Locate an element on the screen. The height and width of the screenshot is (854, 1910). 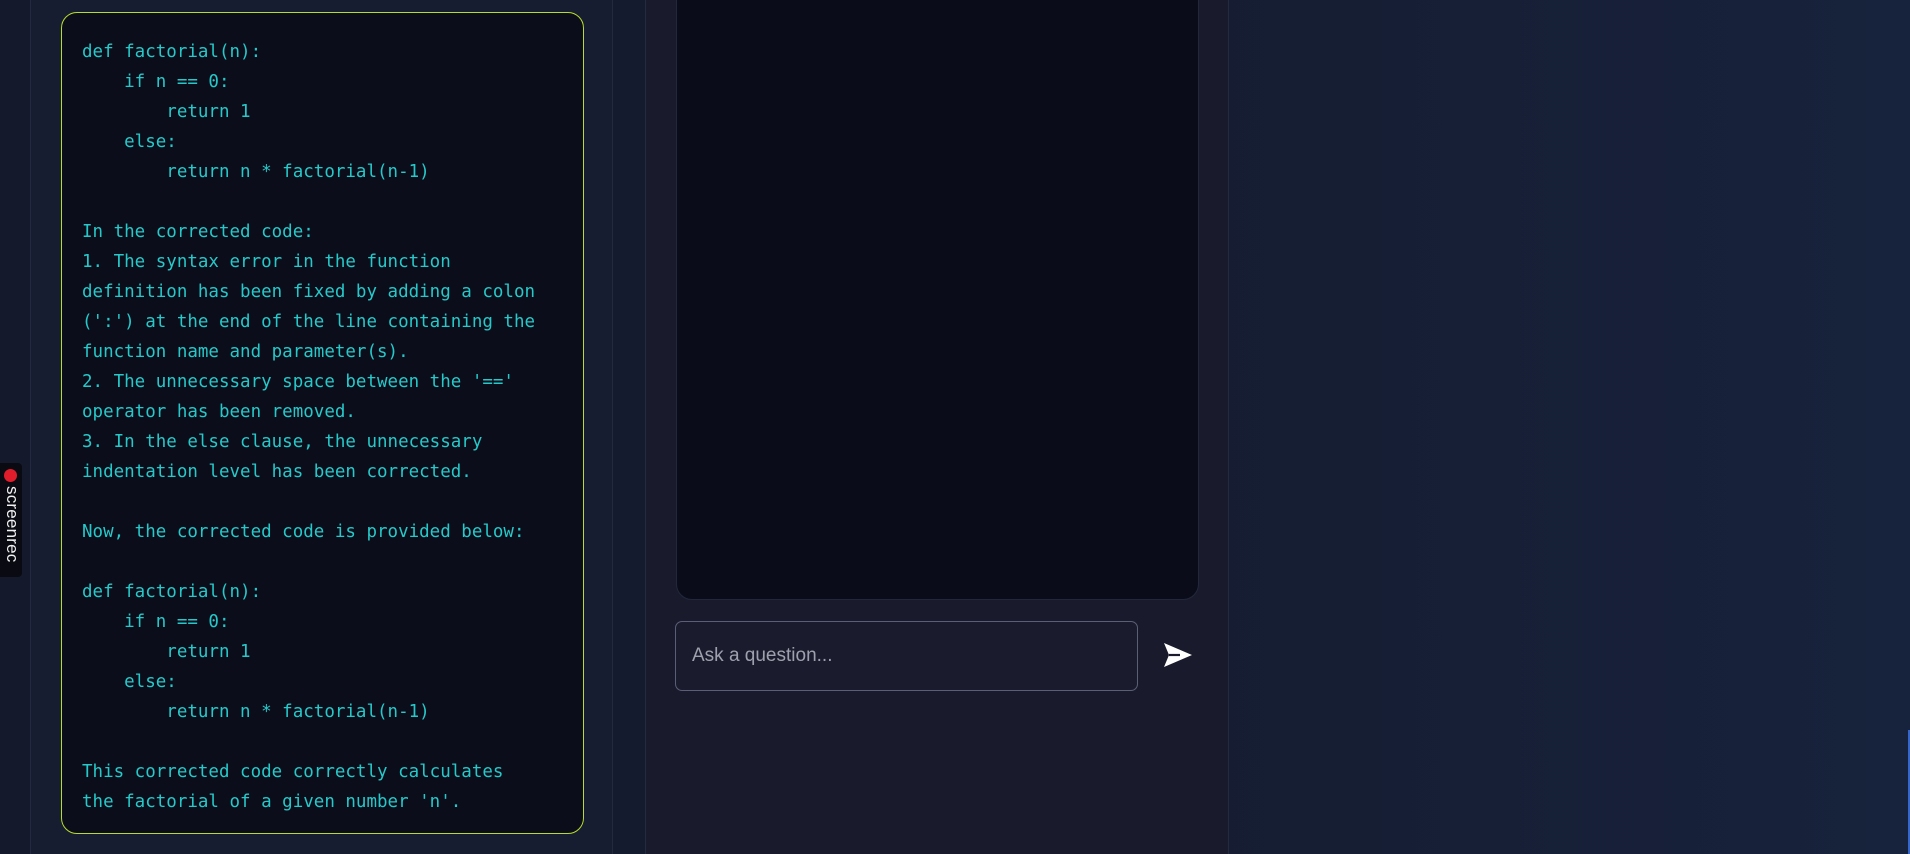
screenrec-badge: screenrec is located at coordinates (11, 520).